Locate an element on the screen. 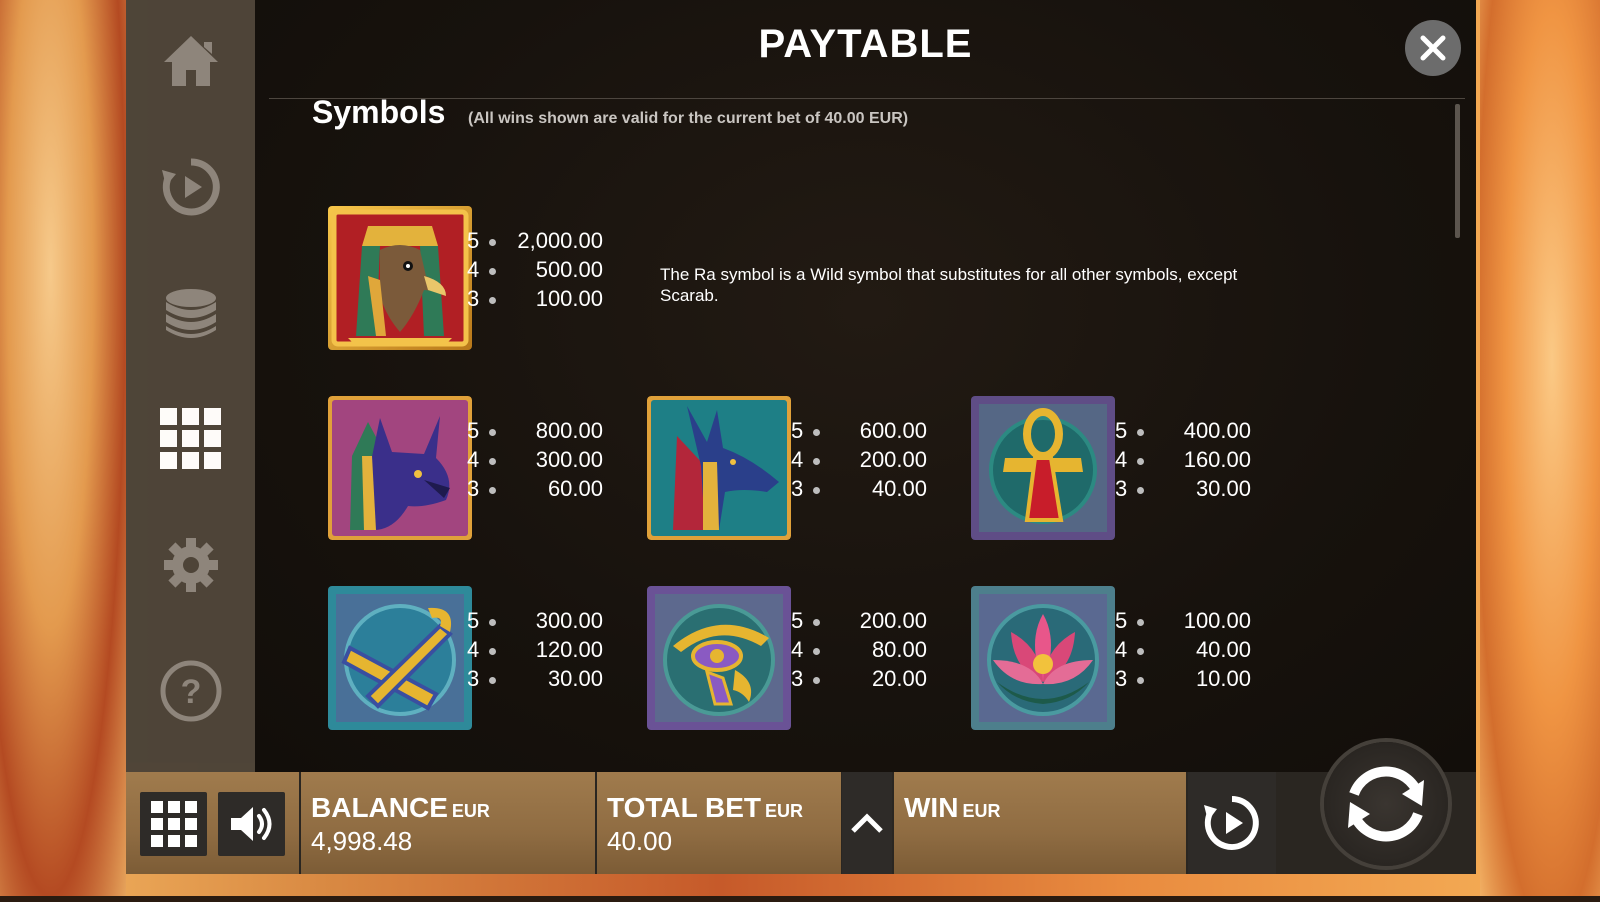 This screenshot has height=902, width=1600. sound-button is located at coordinates (251, 824).